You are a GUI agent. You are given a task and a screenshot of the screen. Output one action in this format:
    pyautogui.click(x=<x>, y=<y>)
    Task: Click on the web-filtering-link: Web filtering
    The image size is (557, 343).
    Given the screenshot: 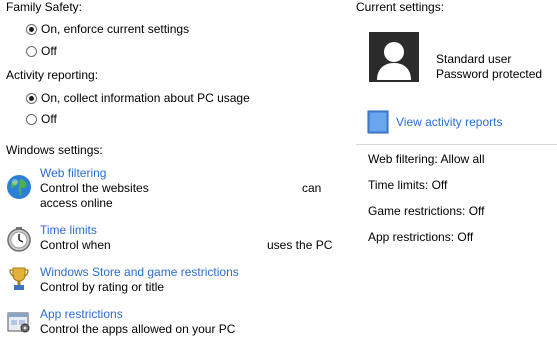 What is the action you would take?
    pyautogui.click(x=73, y=173)
    